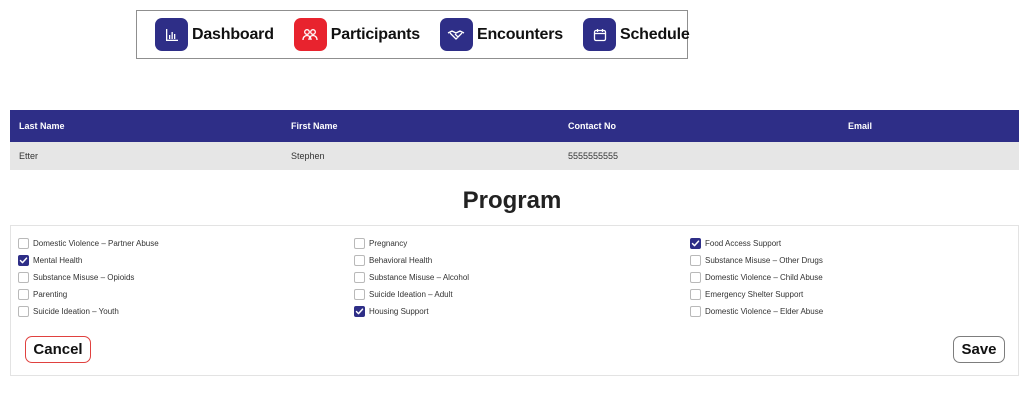 This screenshot has width=1024, height=395. Describe the element at coordinates (860, 126) in the screenshot. I see `header-email: Email` at that location.